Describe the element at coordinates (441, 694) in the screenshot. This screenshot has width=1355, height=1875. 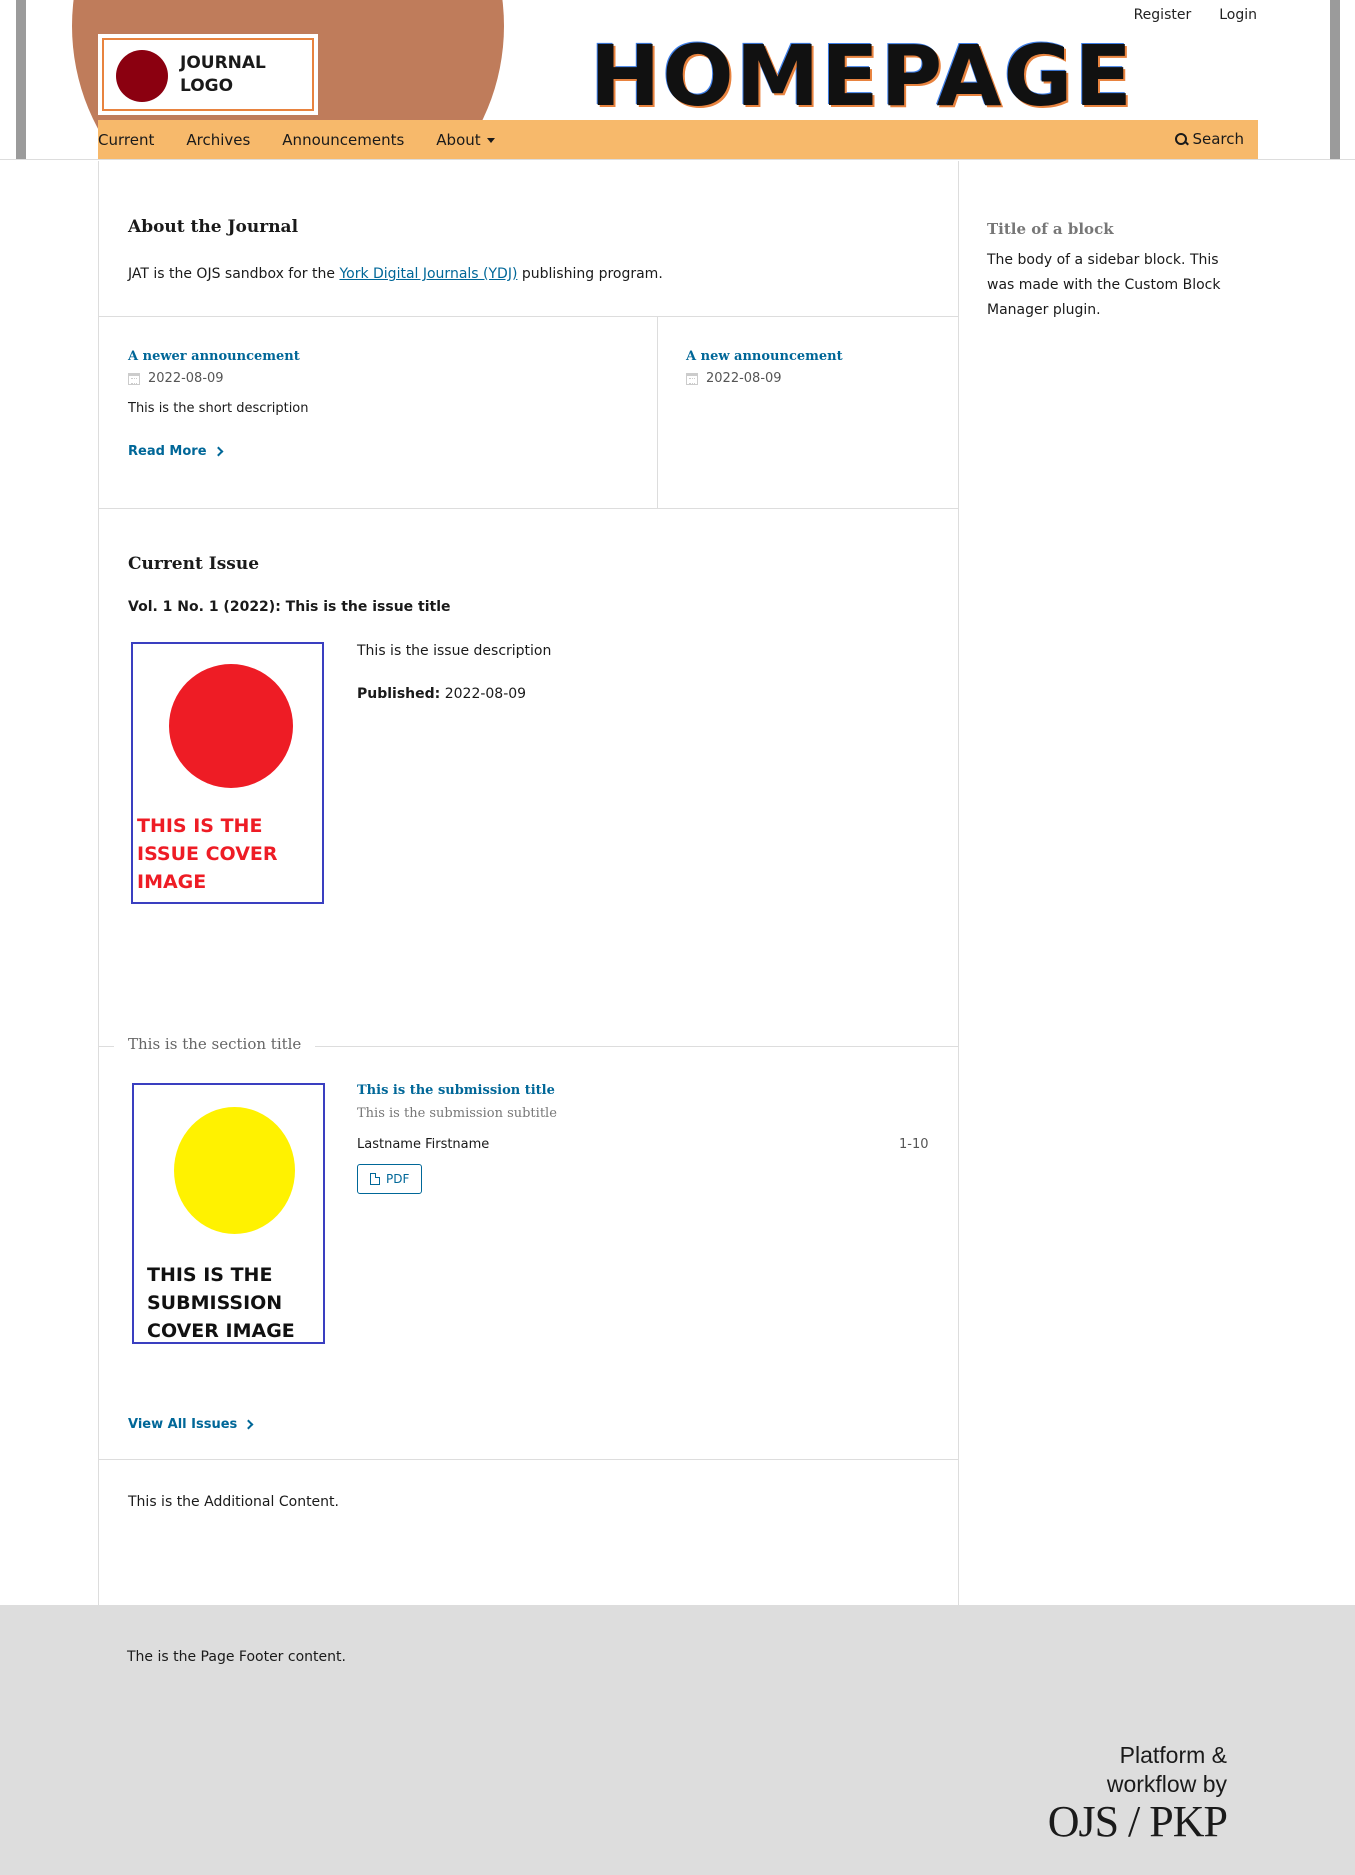
I see `issue-published: Published: 2022-08-09` at that location.